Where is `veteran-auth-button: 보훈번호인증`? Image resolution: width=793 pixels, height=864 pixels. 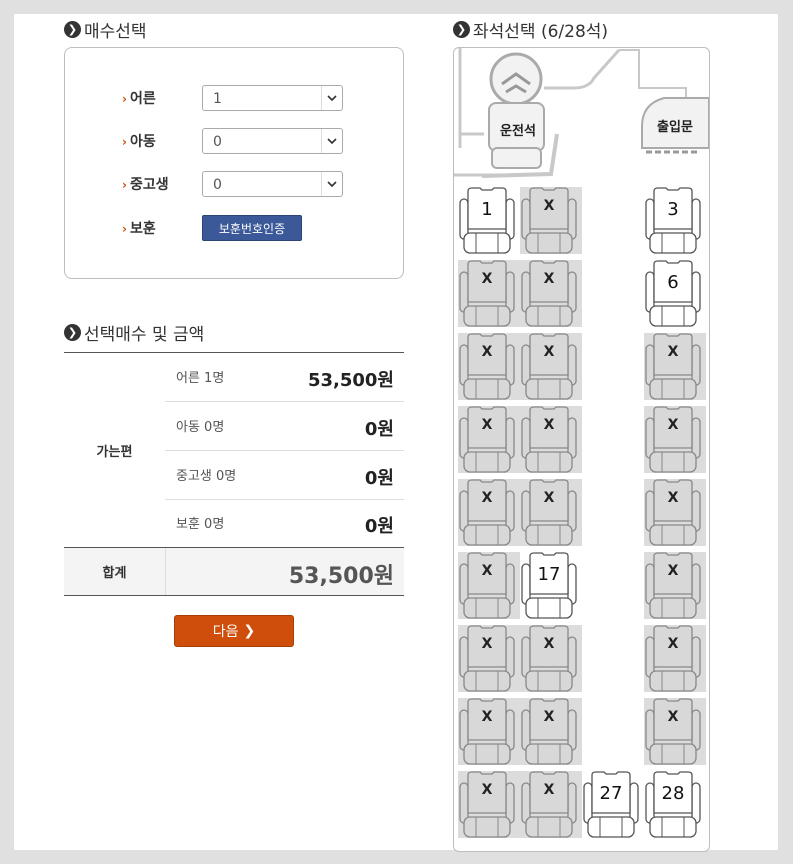
veteran-auth-button: 보훈번호인증 is located at coordinates (252, 228).